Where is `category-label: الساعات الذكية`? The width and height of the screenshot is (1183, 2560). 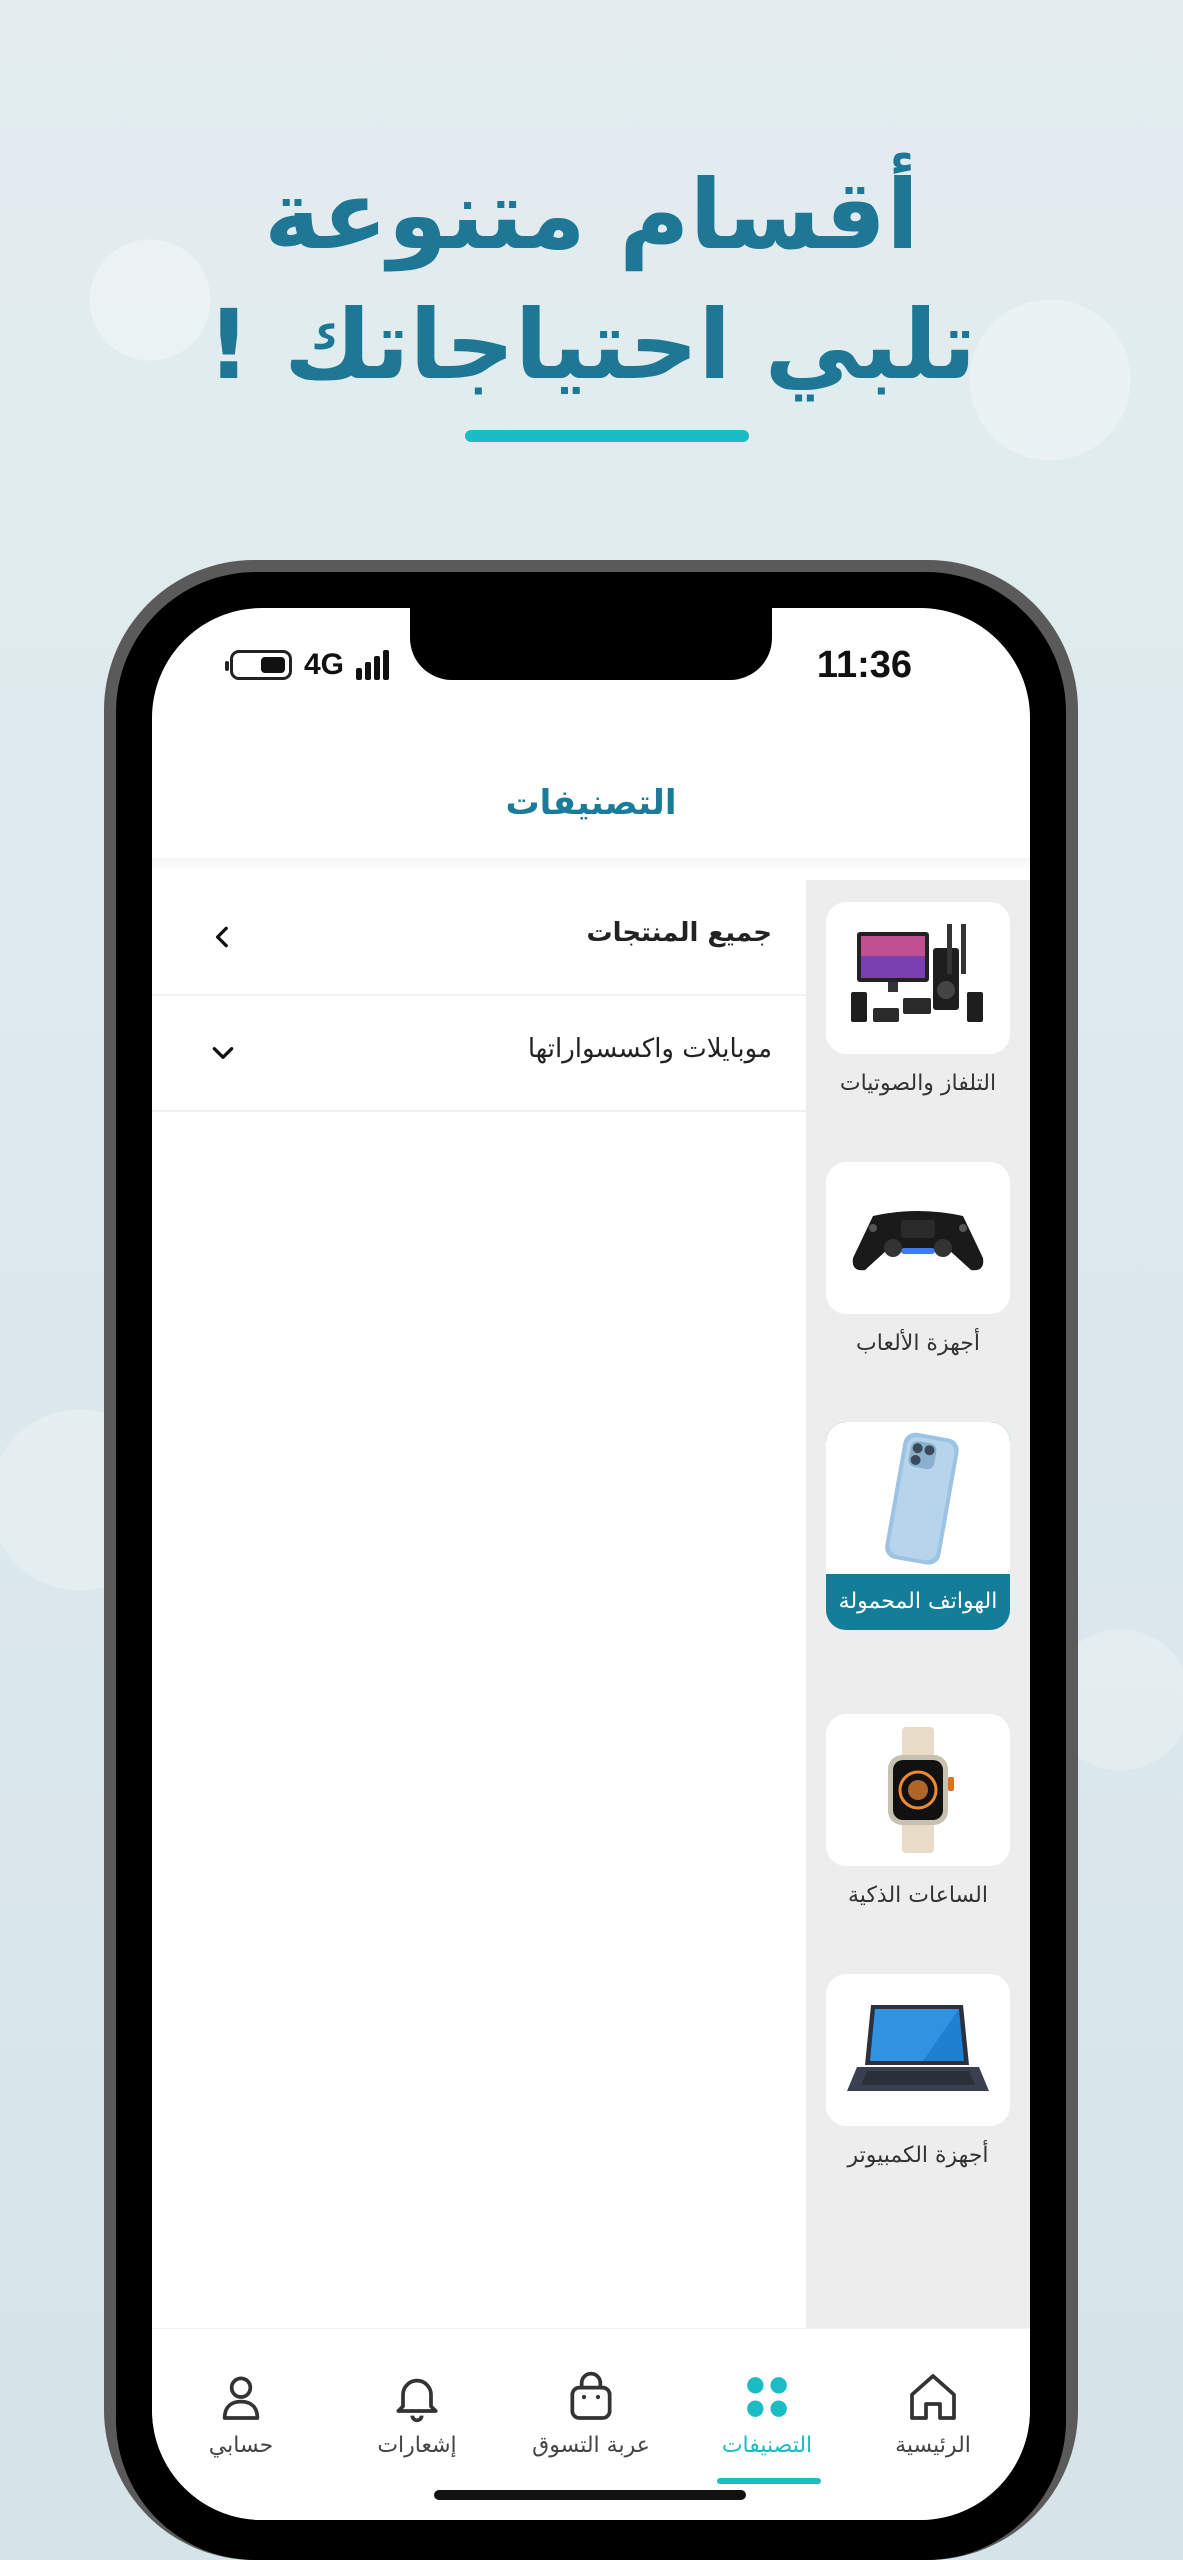
category-label: الساعات الذكية is located at coordinates (918, 1895).